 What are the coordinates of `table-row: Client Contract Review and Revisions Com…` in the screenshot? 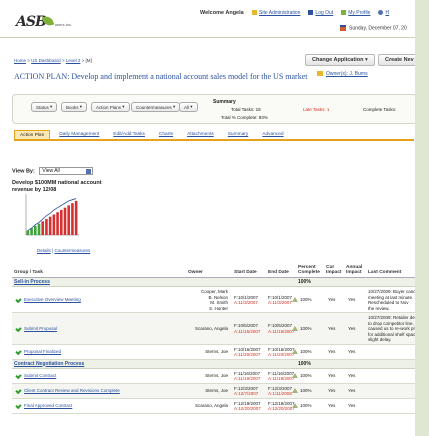 It's located at (213, 391).